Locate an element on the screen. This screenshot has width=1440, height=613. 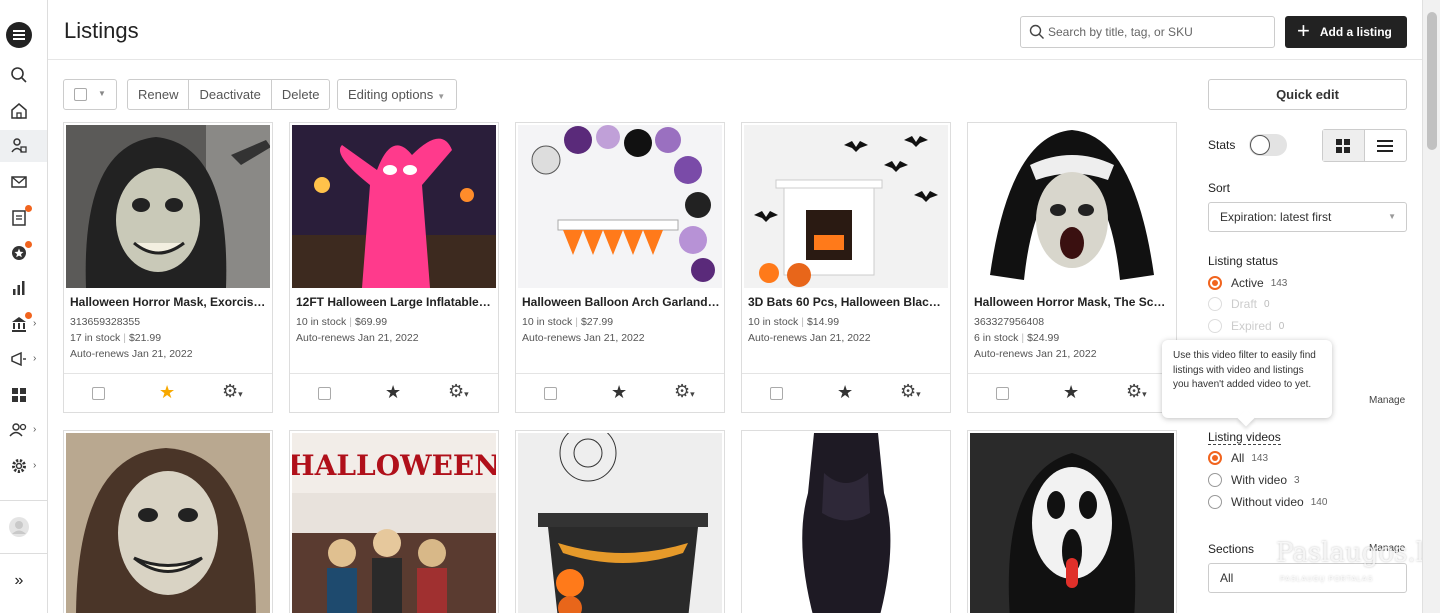
home-icon is located at coordinates (19, 111).